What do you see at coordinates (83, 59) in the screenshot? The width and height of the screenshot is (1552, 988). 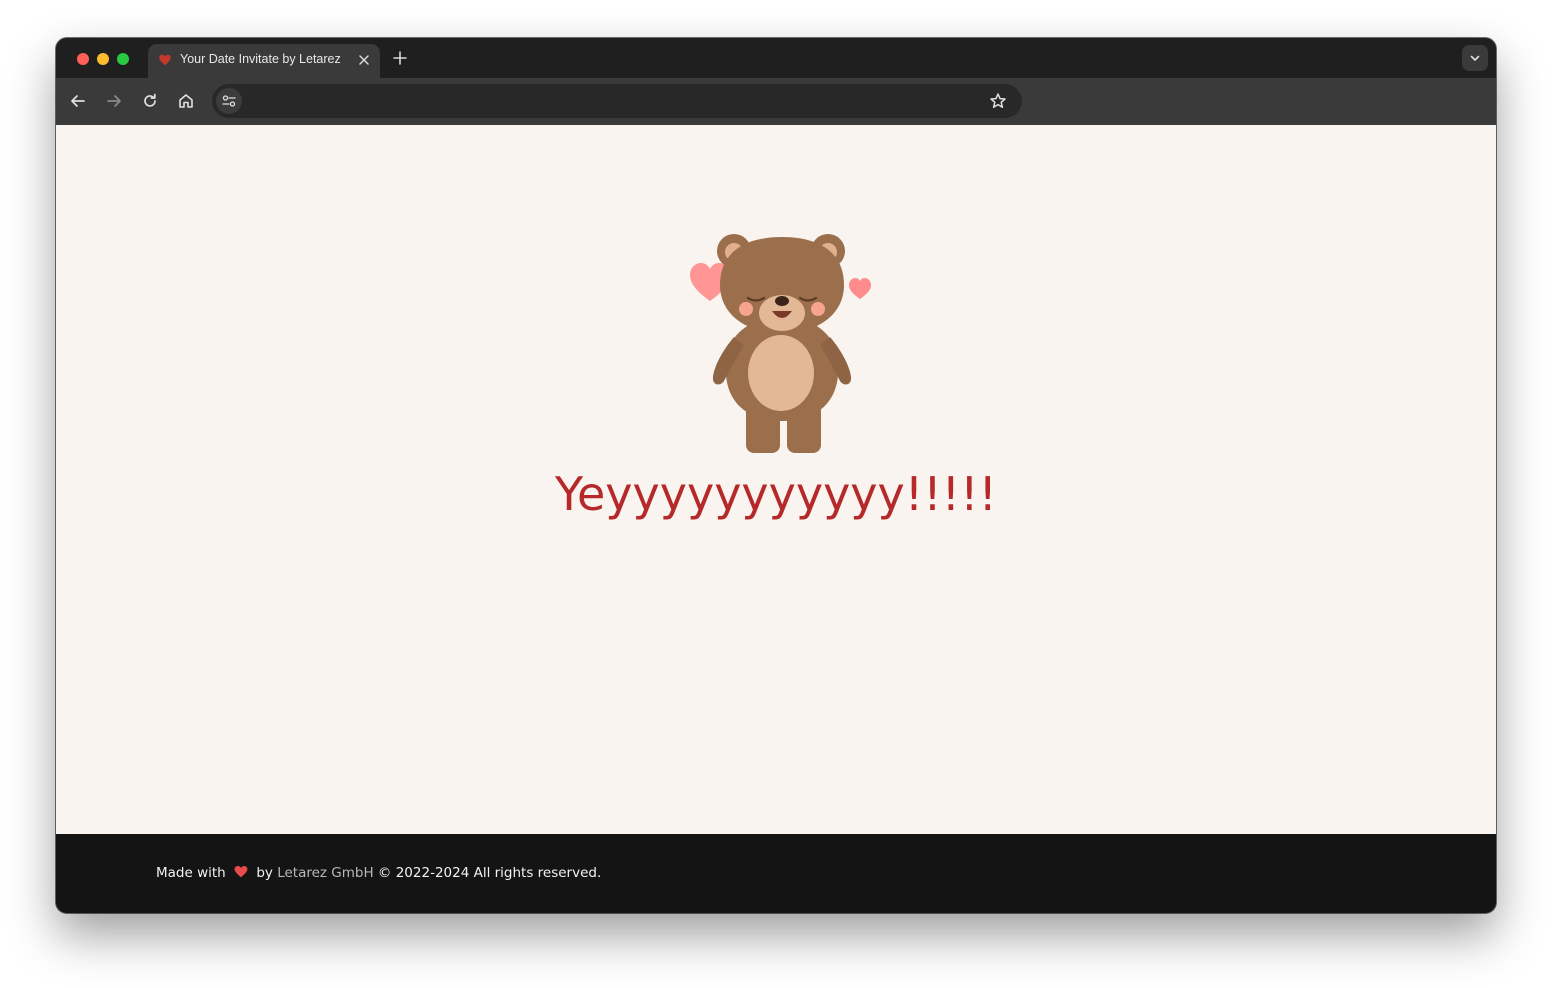 I see `close-window-button` at bounding box center [83, 59].